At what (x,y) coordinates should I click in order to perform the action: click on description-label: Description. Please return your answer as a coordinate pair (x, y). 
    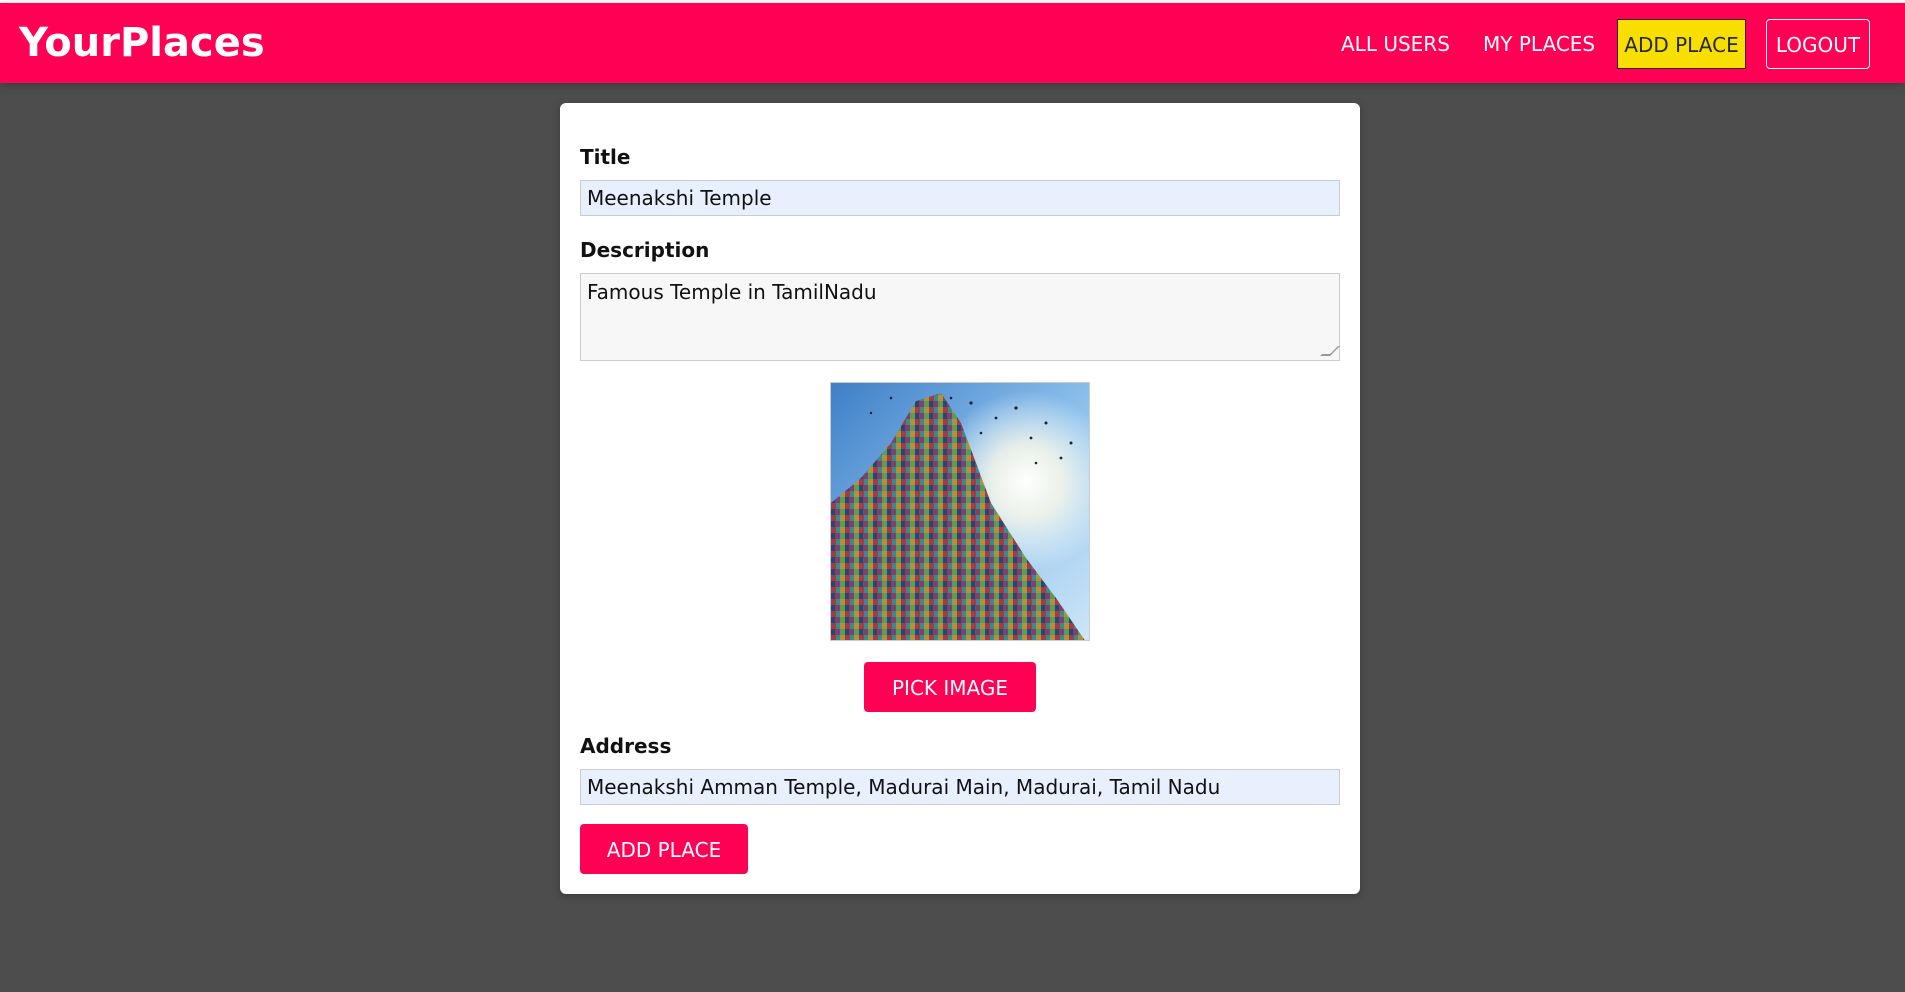
    Looking at the image, I should click on (645, 250).